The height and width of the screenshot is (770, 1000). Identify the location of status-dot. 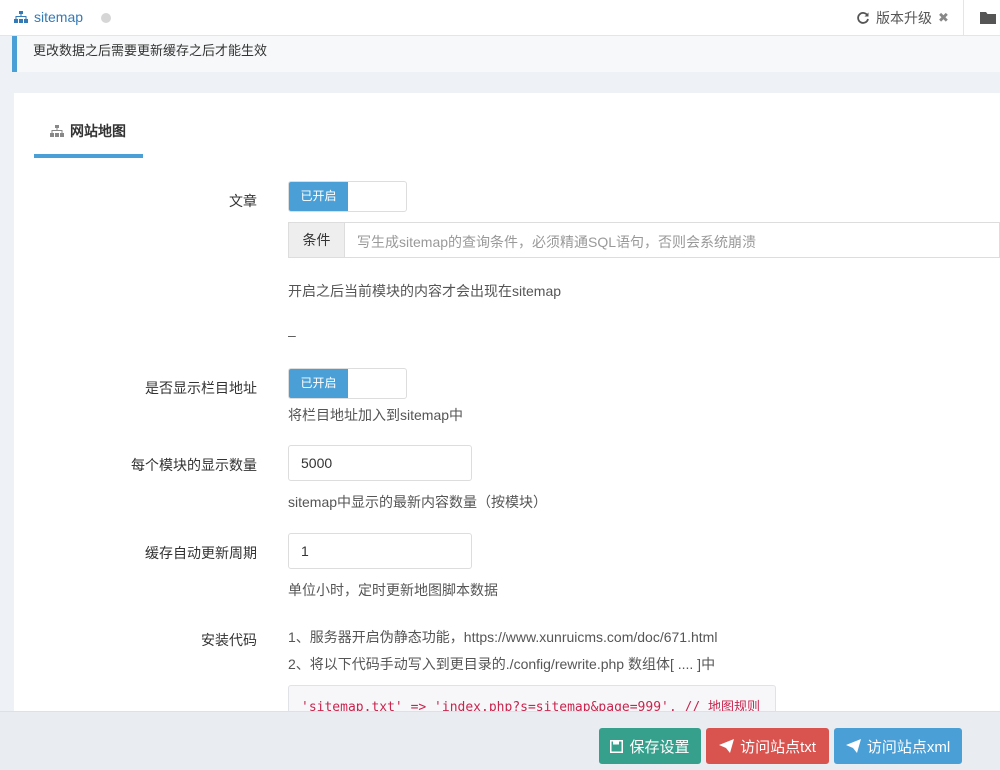
(106, 18).